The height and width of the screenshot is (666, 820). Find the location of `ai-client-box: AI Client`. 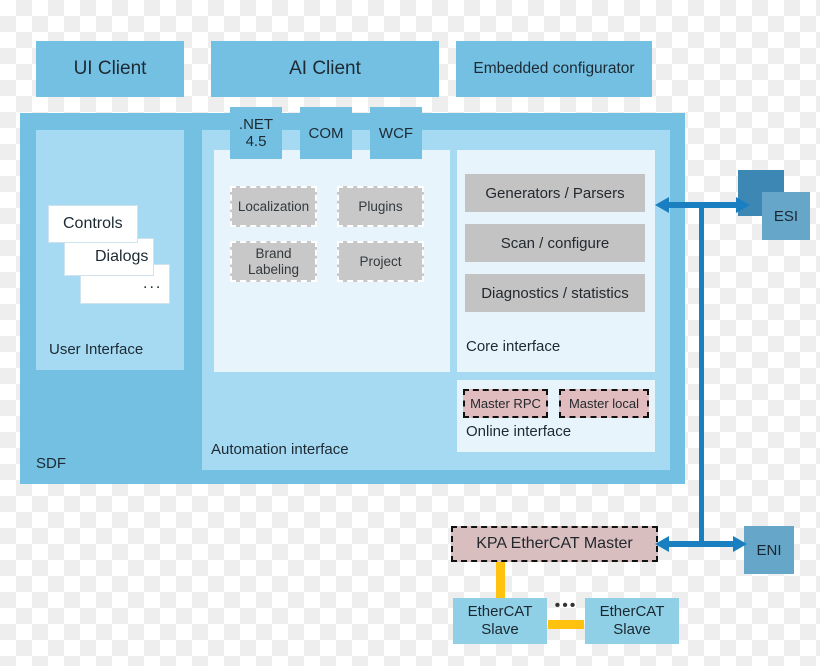

ai-client-box: AI Client is located at coordinates (325, 69).